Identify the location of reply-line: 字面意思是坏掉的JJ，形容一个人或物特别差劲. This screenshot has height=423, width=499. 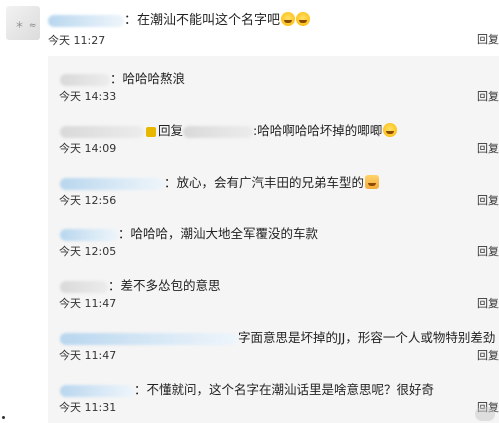
(277, 336).